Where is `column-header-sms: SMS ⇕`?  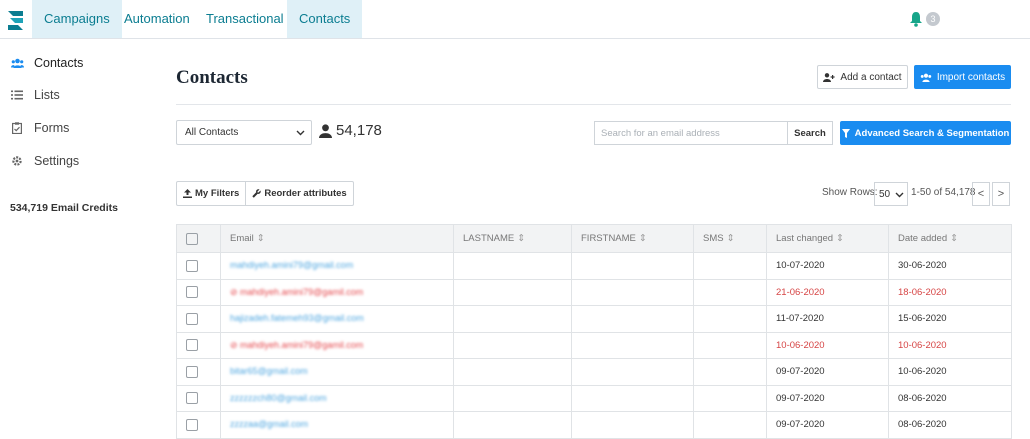 column-header-sms: SMS ⇕ is located at coordinates (730, 238).